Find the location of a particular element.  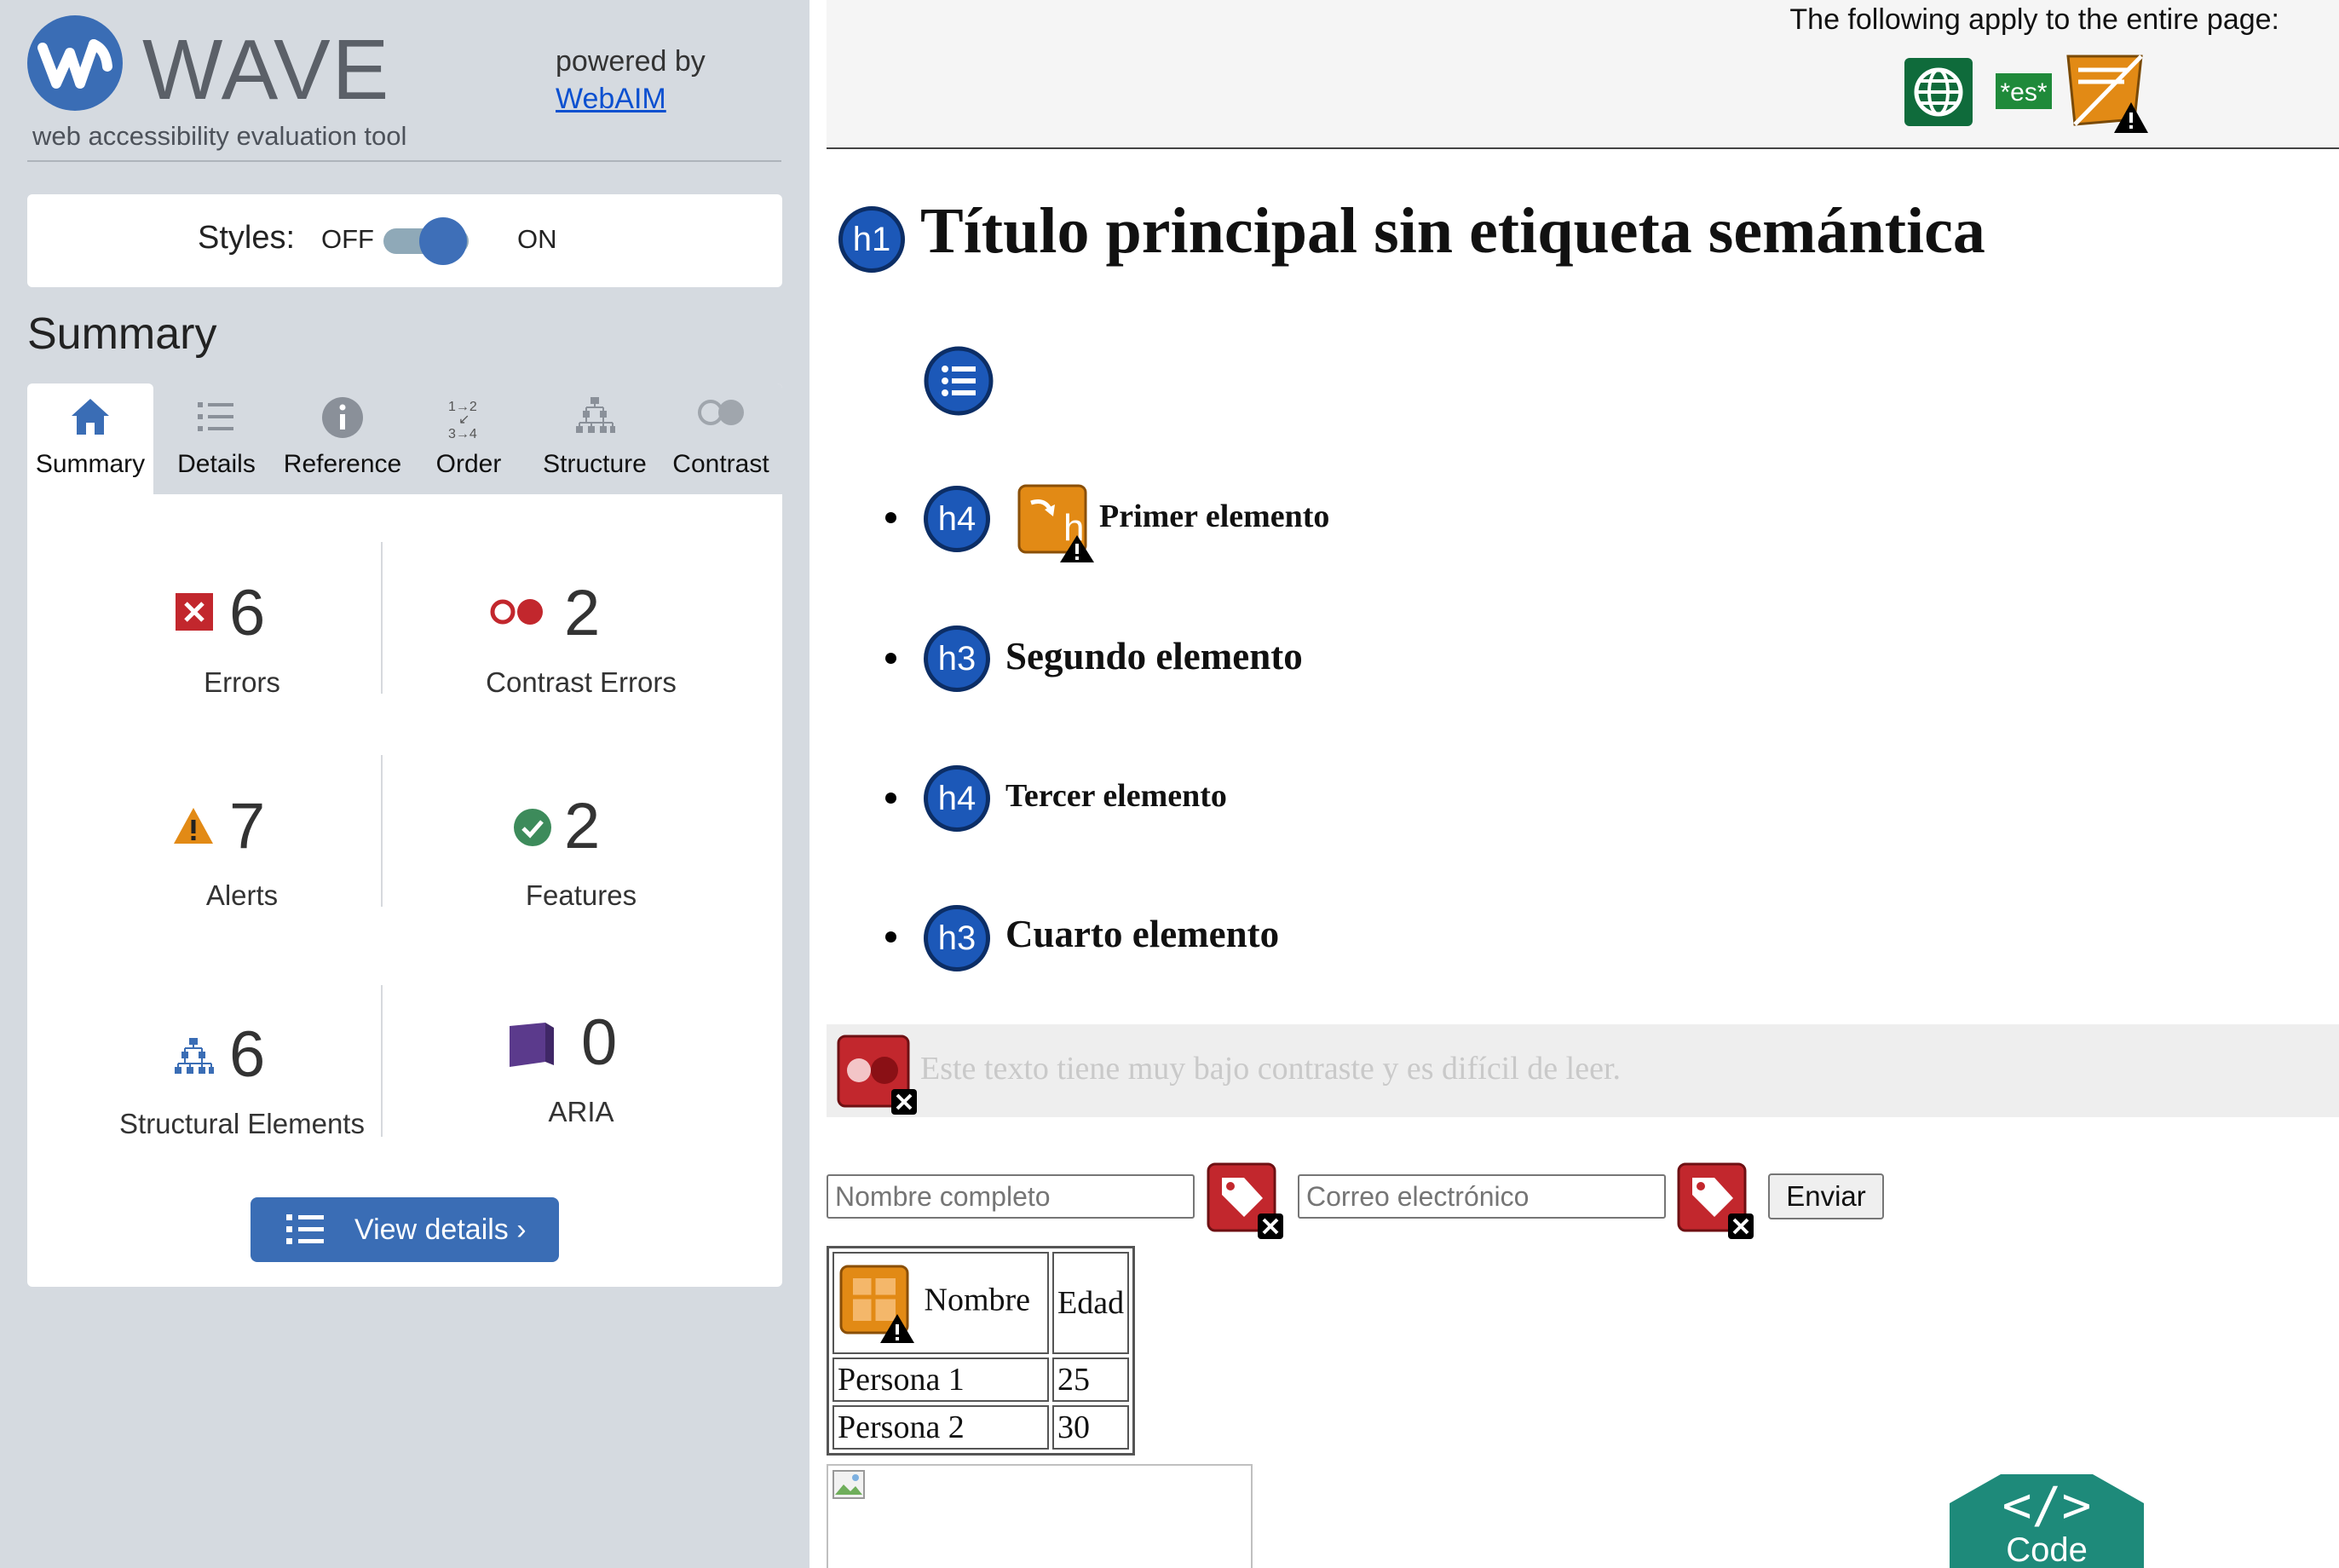

aria-label: ARIA is located at coordinates (581, 1111).